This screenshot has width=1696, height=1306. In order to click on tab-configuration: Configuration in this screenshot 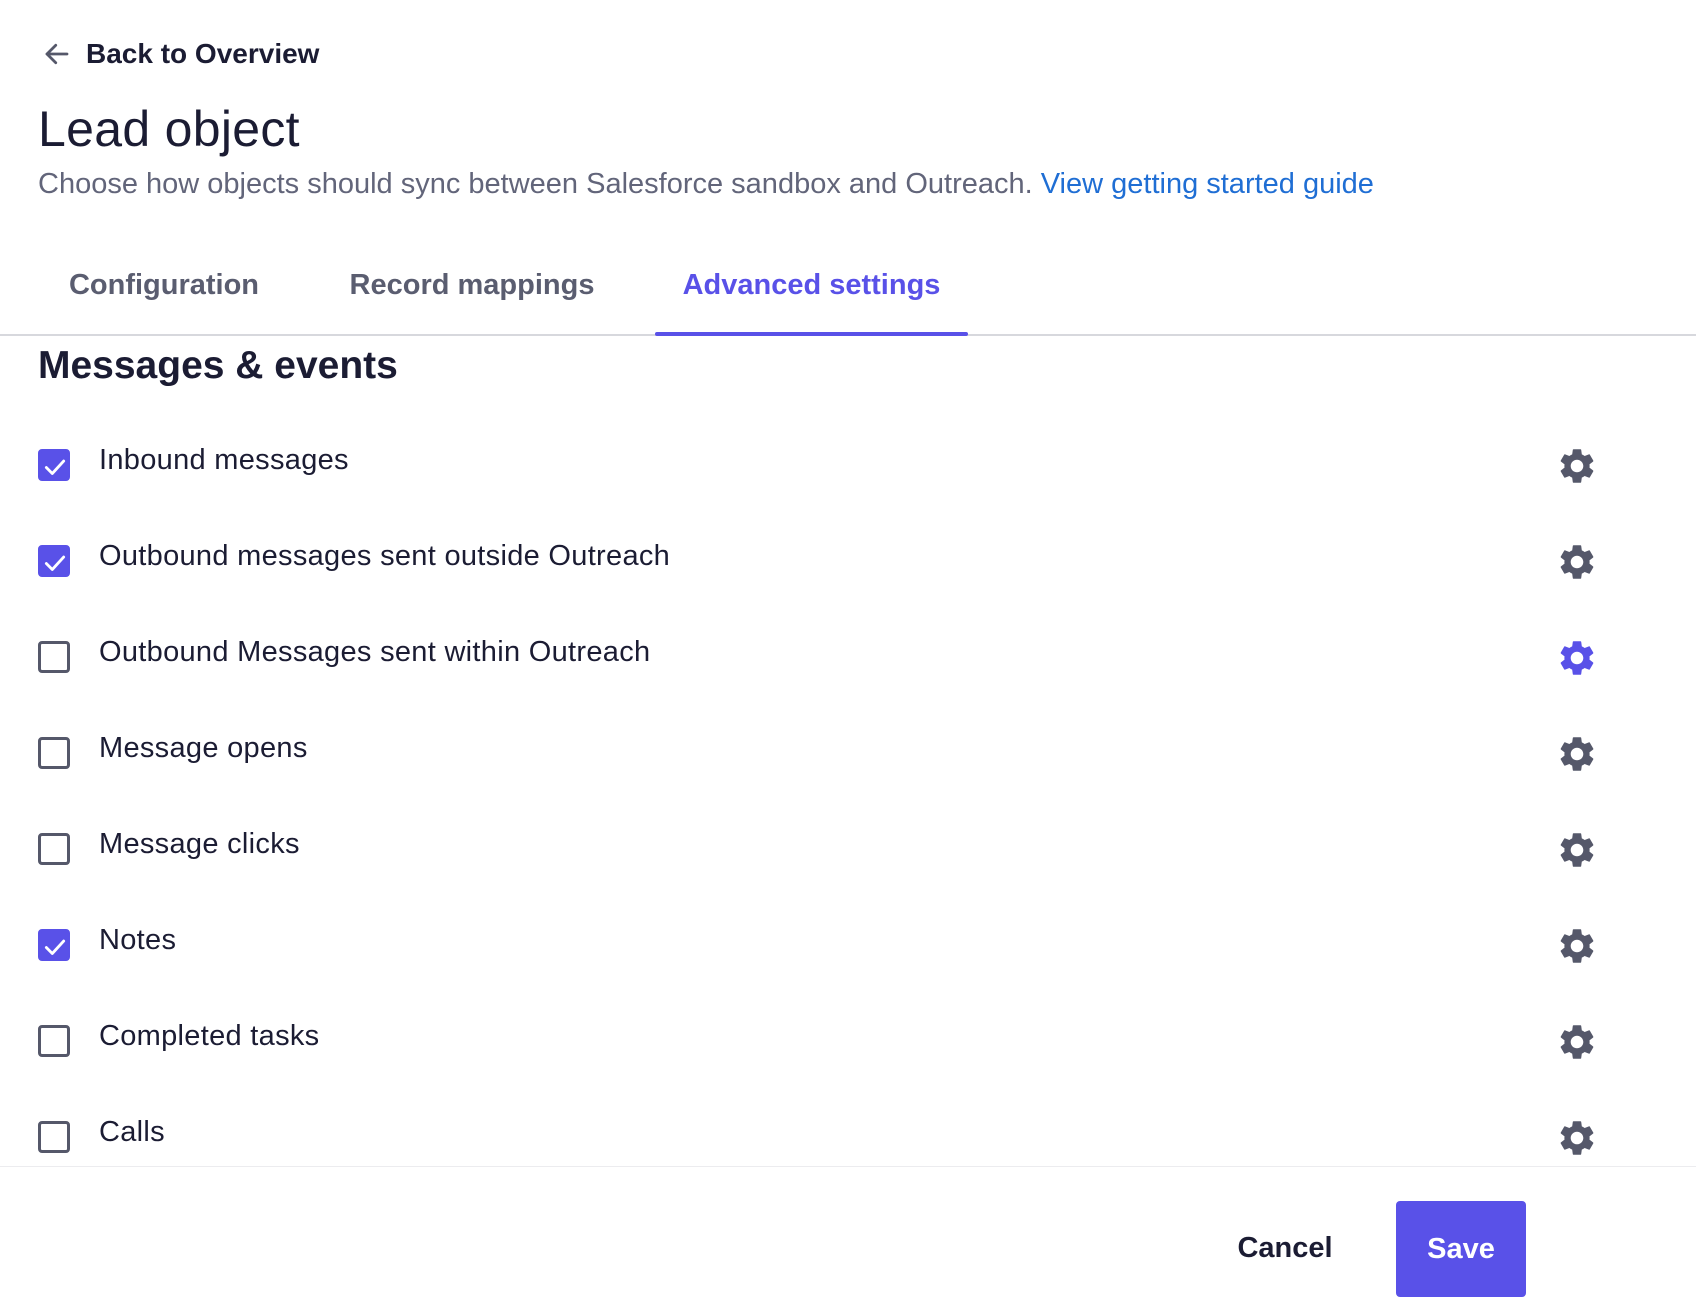, I will do `click(164, 285)`.